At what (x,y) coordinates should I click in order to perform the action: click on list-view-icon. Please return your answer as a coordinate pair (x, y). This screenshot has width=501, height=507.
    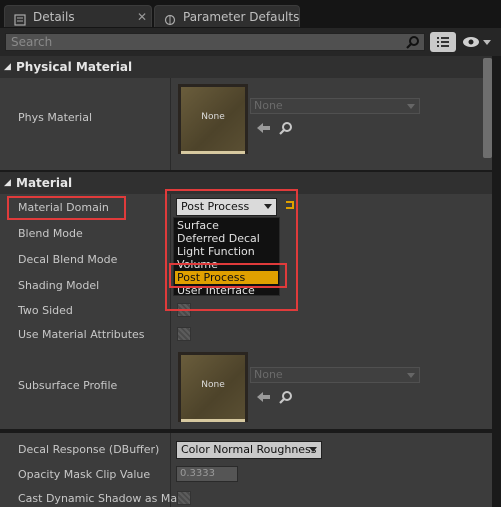
    Looking at the image, I should click on (443, 42).